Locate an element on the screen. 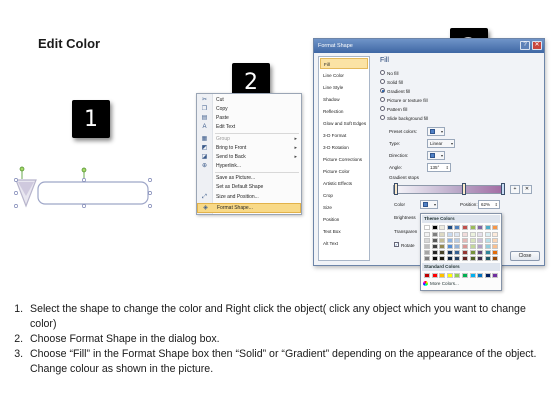 The image size is (560, 420). menu-item-paste: ▤ Paste is located at coordinates (249, 118).